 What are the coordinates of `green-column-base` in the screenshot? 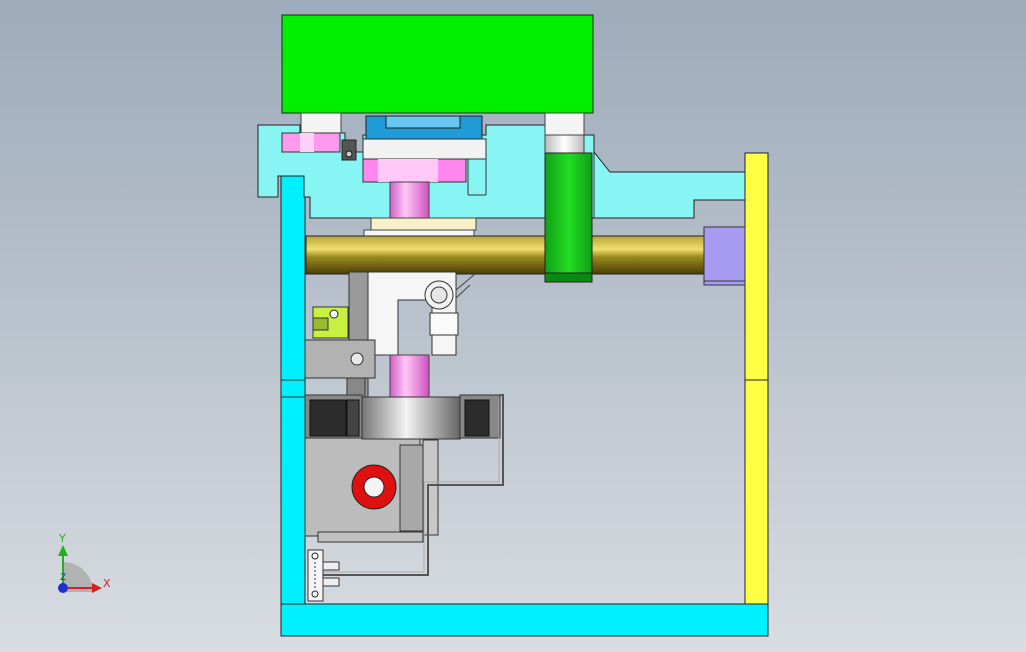 It's located at (568, 277).